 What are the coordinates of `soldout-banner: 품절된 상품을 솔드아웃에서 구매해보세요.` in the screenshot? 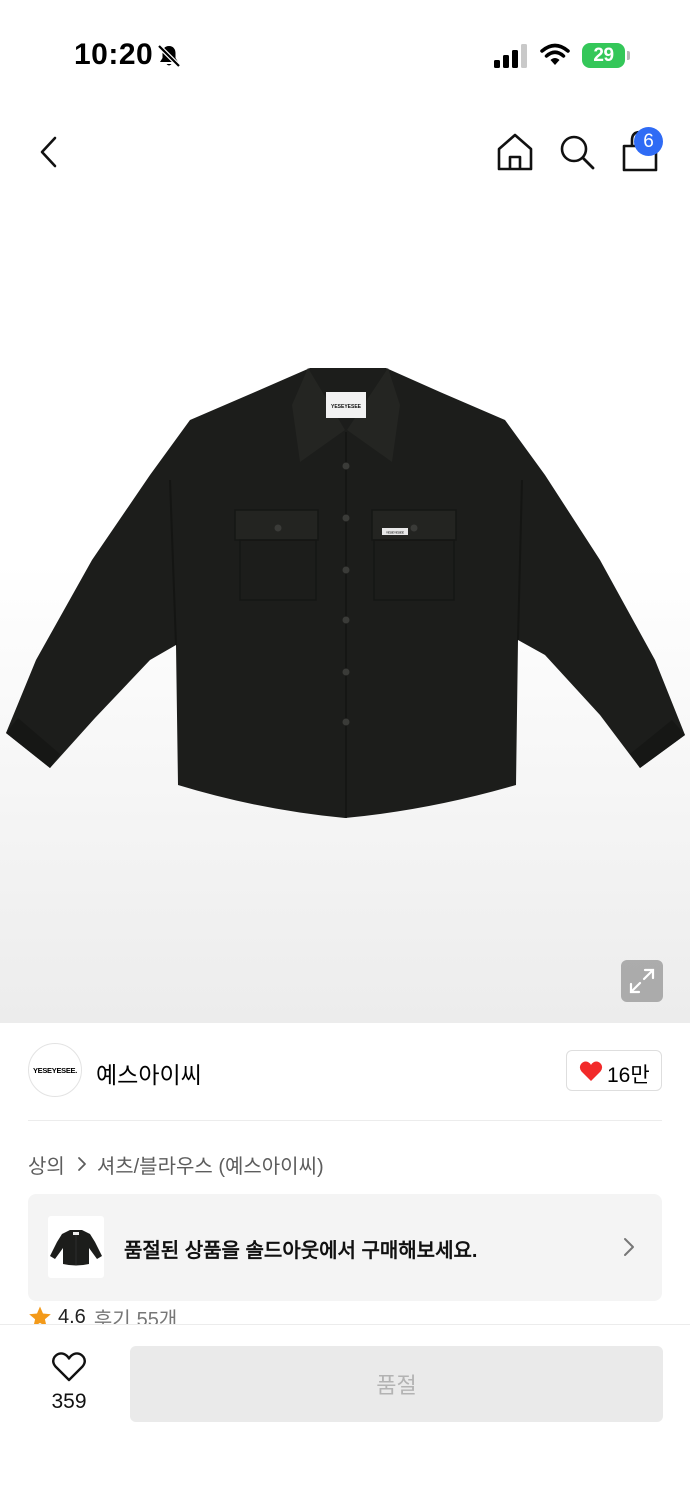 It's located at (345, 1247).